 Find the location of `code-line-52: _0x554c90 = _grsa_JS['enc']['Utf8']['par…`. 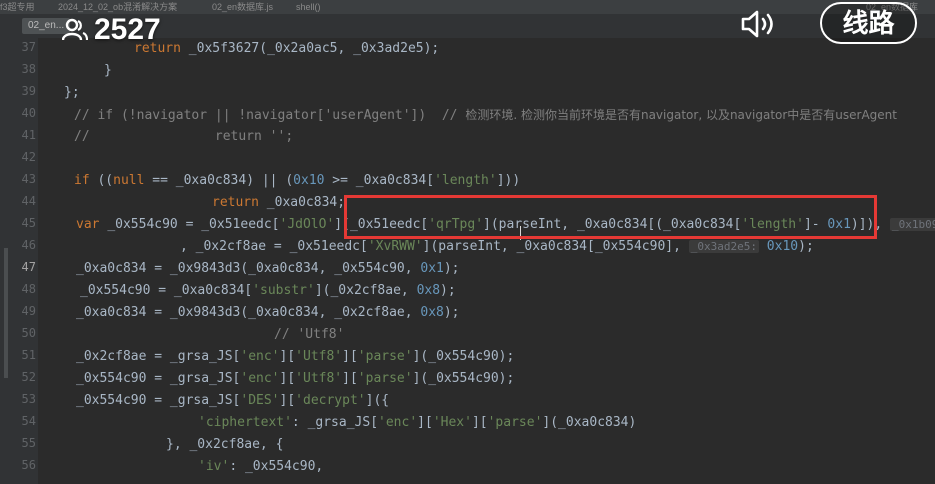

code-line-52: _0x554c90 = _grsa_JS['enc']['Utf8']['par… is located at coordinates (295, 379).